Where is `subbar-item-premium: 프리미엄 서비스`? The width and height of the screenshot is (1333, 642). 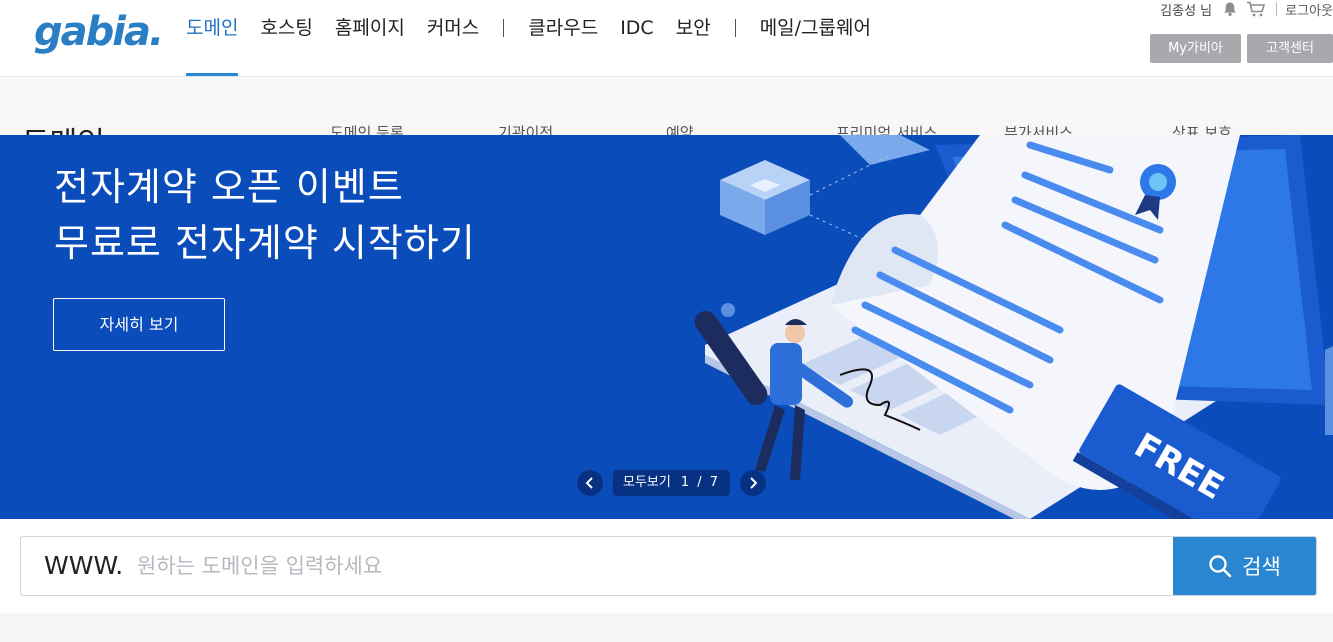 subbar-item-premium: 프리미엄 서비스 is located at coordinates (886, 128).